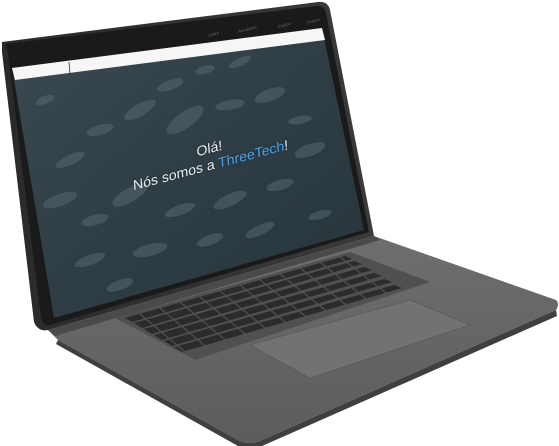 The height and width of the screenshot is (446, 559). What do you see at coordinates (286, 145) in the screenshot?
I see `hero-tagline-suffix: !` at bounding box center [286, 145].